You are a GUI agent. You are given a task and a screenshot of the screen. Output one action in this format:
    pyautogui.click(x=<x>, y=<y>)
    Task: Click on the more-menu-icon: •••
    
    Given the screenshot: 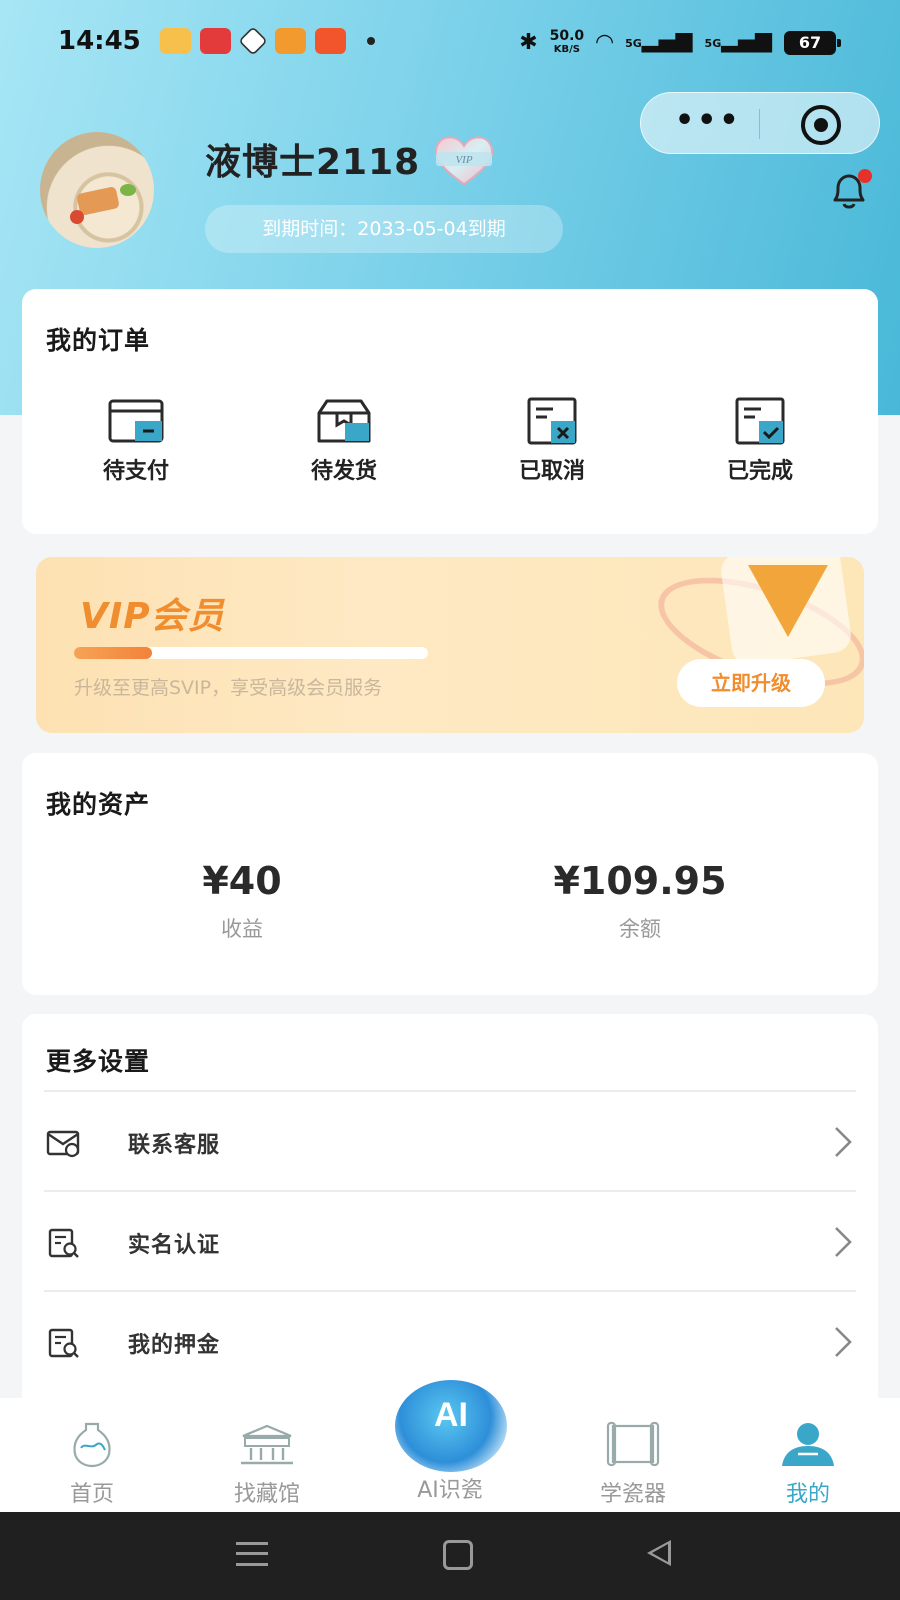 What is the action you would take?
    pyautogui.click(x=708, y=121)
    